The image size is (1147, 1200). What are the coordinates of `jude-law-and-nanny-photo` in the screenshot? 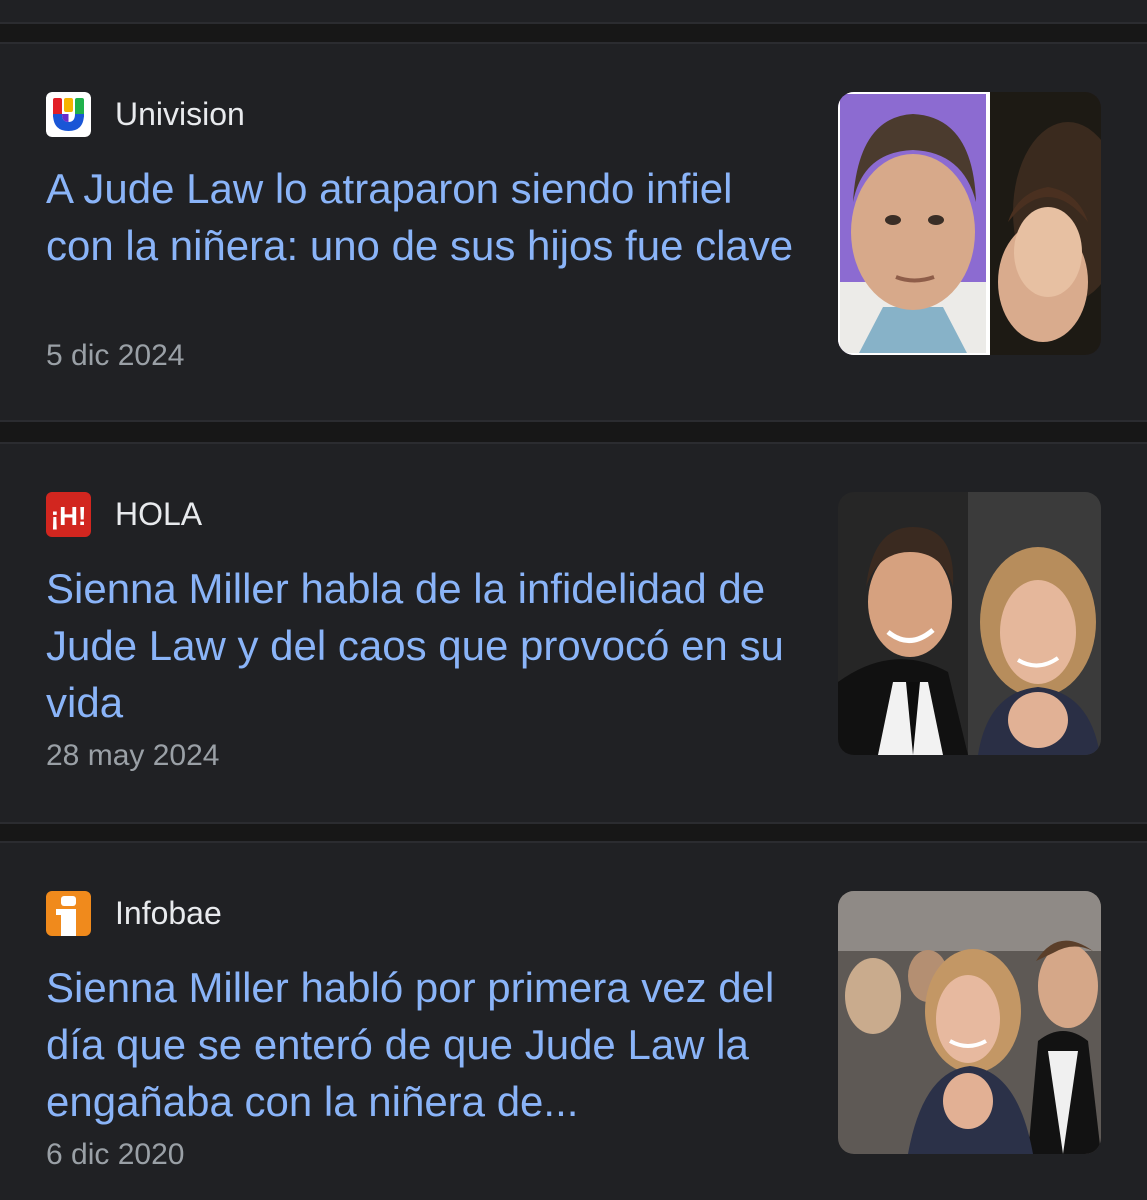 It's located at (969, 223).